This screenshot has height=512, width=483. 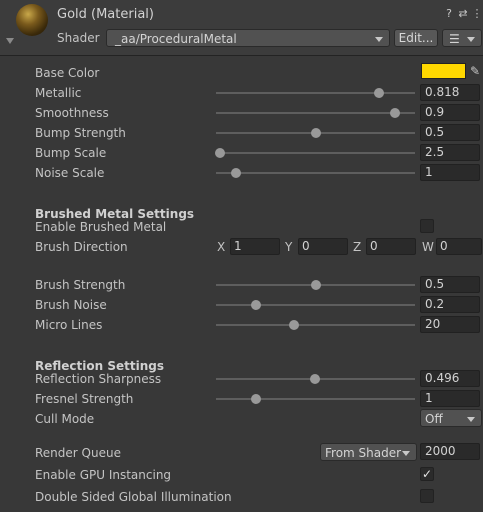 I want to click on fresnel-strength-field: 1, so click(x=450, y=398).